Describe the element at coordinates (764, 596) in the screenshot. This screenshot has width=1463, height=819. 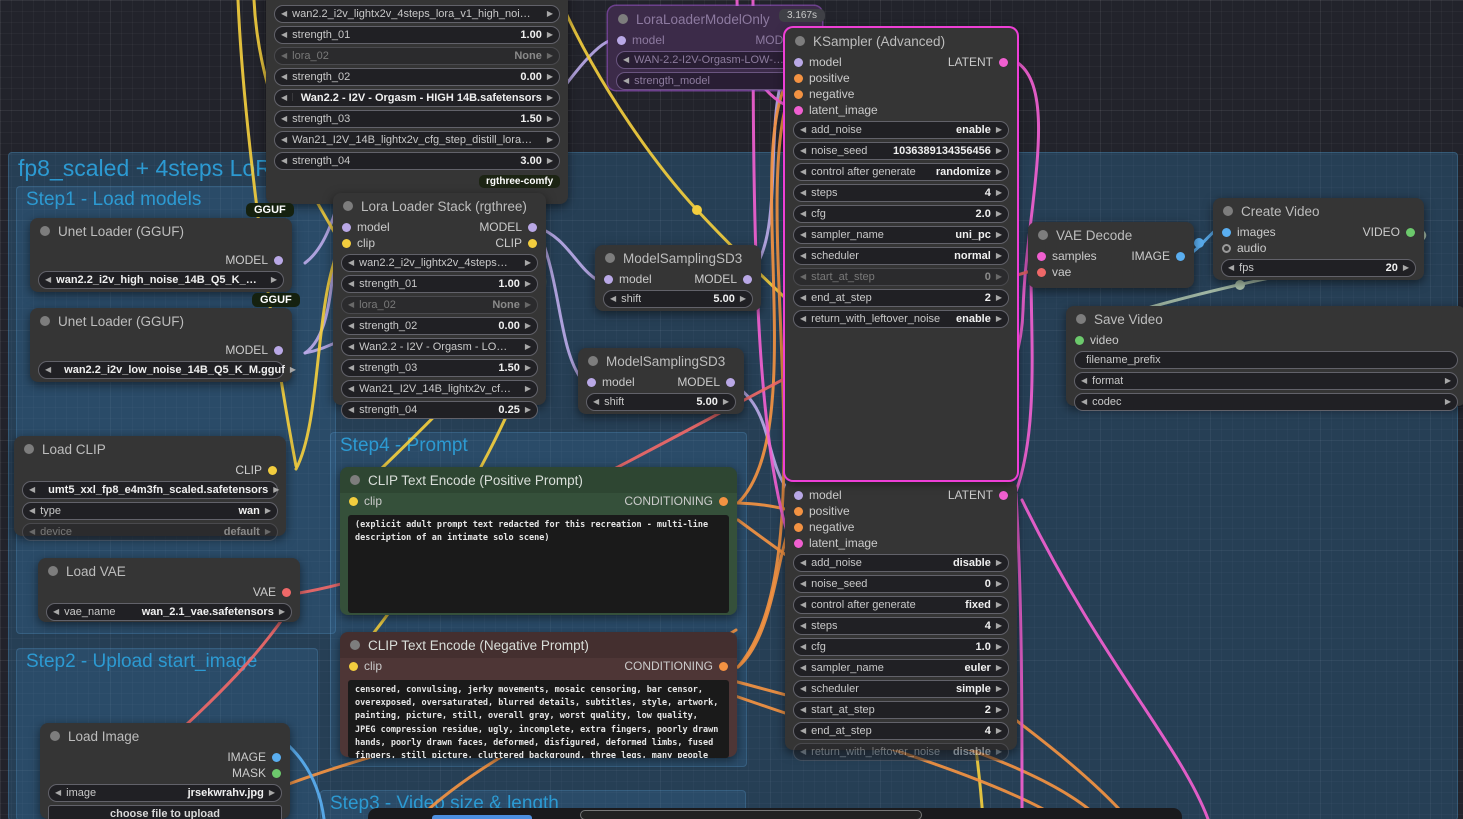
I see `wire-conditioning` at that location.